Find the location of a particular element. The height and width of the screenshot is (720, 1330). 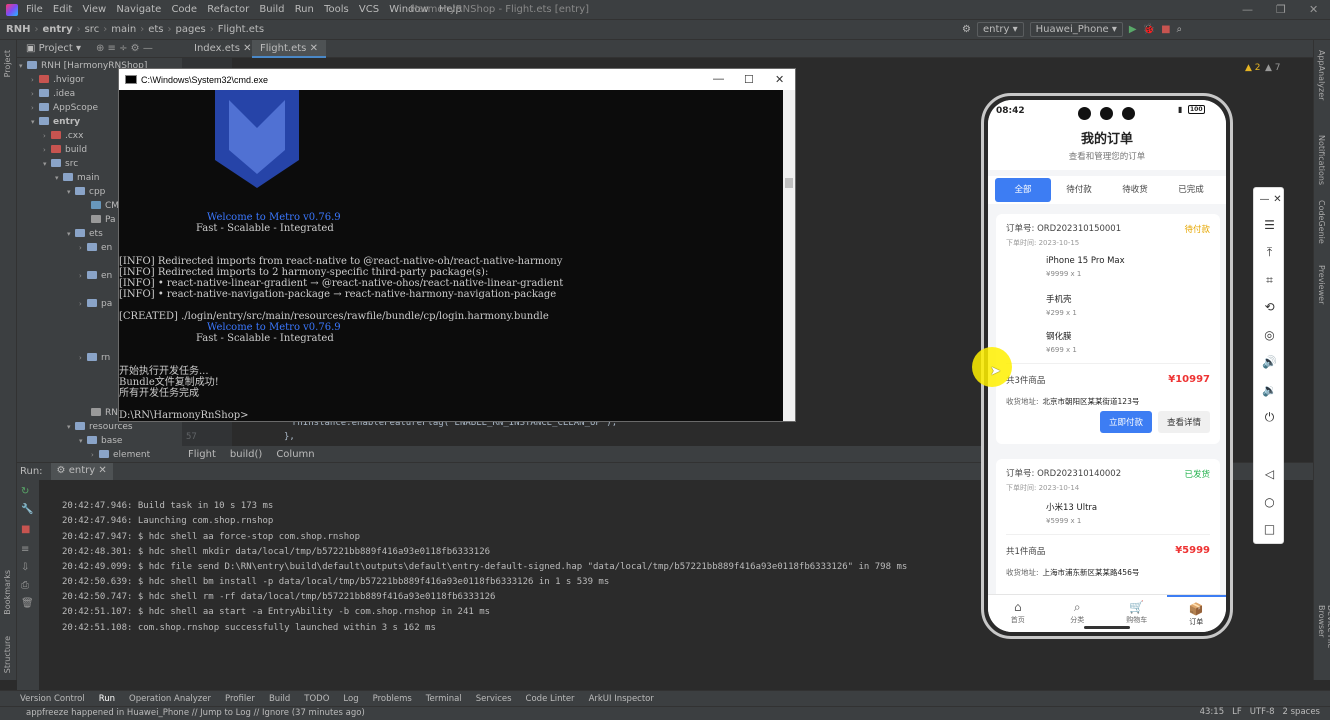

code-line: }, is located at coordinates (289, 437).